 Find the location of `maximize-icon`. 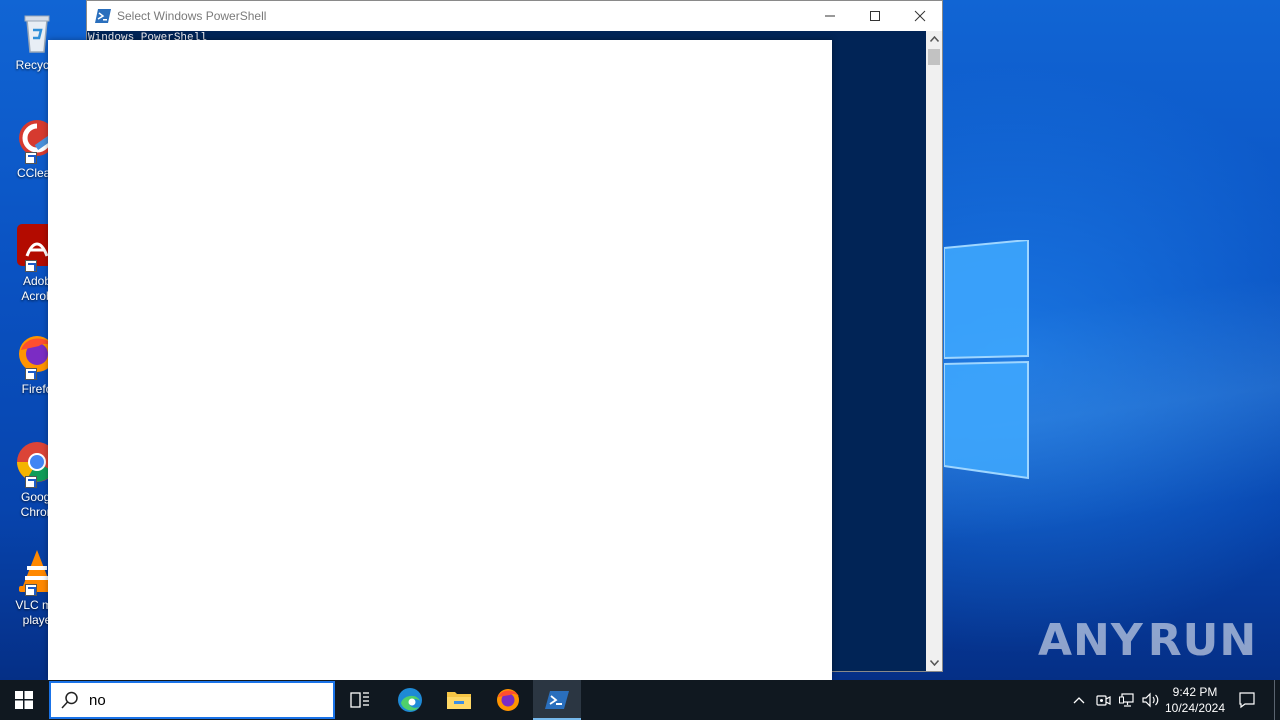

maximize-icon is located at coordinates (875, 16).